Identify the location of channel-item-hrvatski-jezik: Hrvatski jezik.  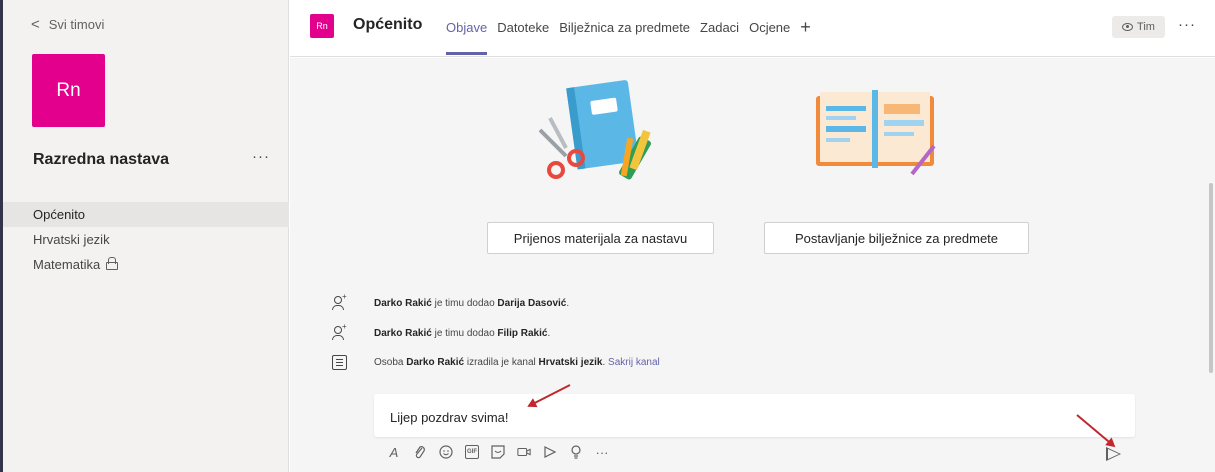
(146, 239).